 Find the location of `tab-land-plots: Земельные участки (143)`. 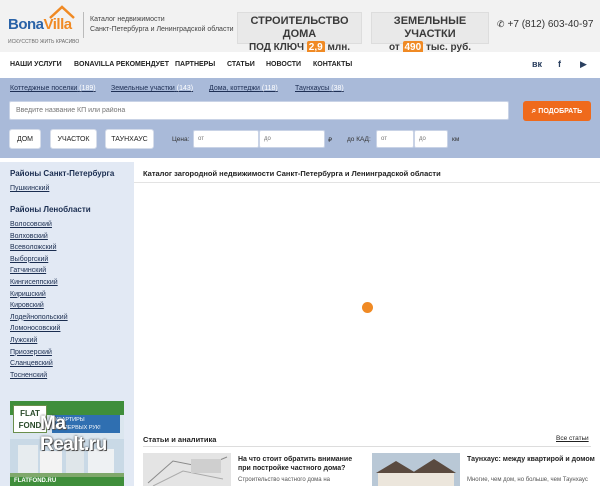

tab-land-plots: Земельные участки (143) is located at coordinates (152, 88).